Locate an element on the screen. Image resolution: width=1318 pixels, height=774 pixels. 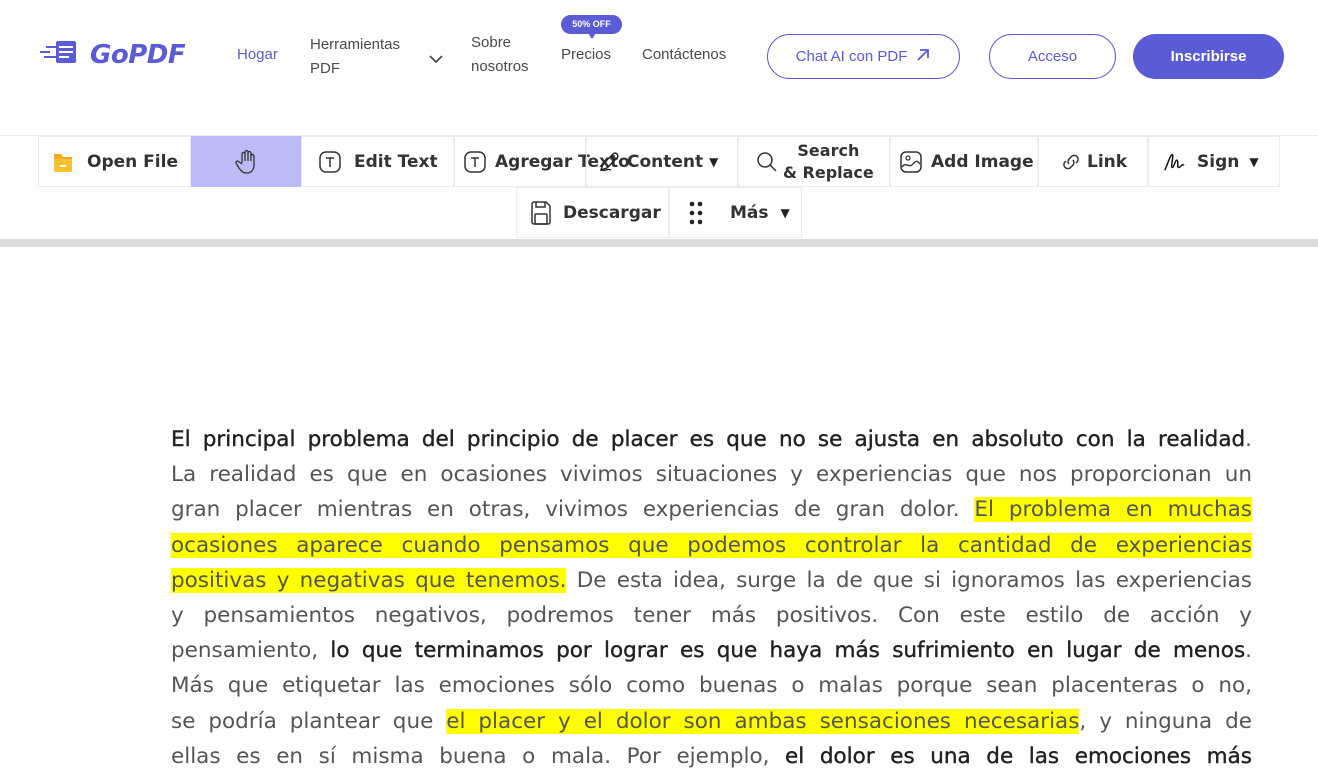
search-replace-button: Search & Replace is located at coordinates (814, 161).